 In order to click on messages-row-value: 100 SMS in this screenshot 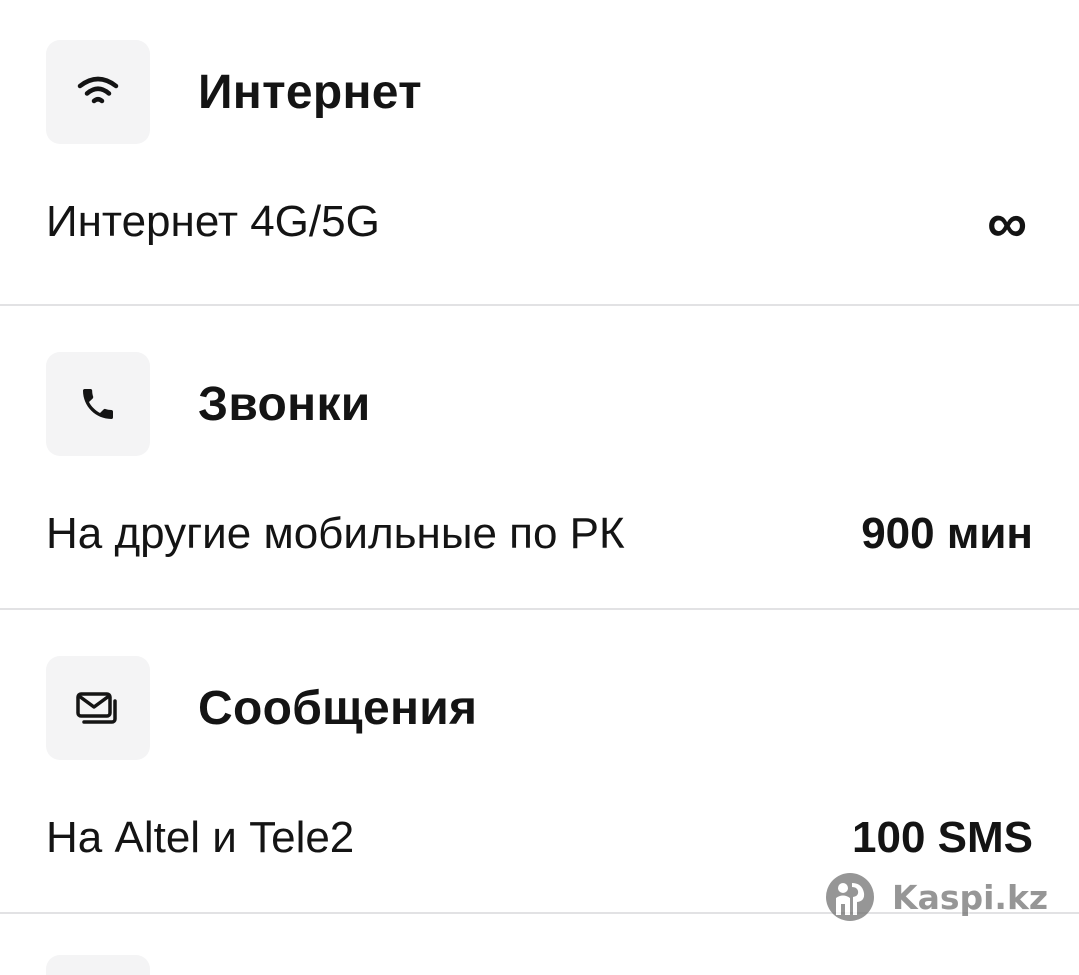, I will do `click(942, 837)`.